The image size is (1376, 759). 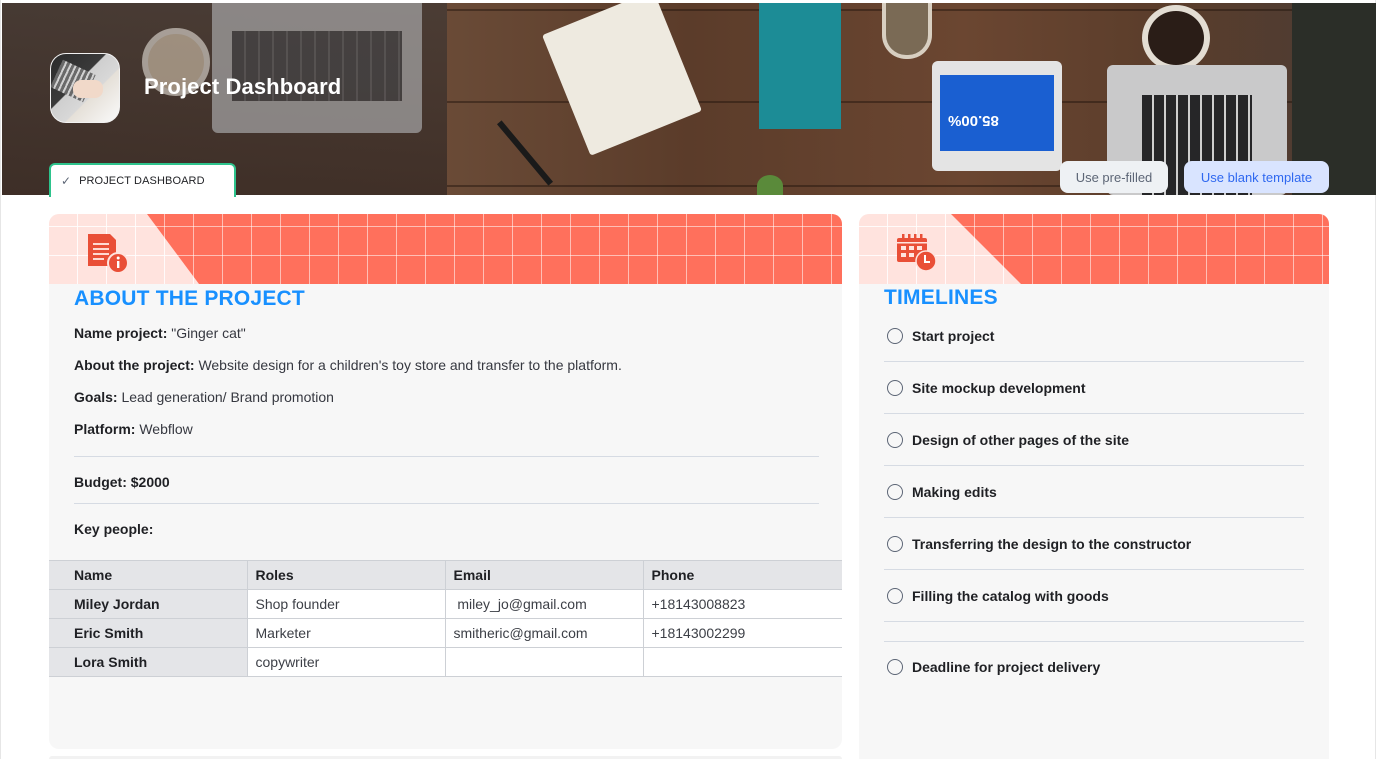 I want to click on cell-email: smitheric@gmail.com, so click(x=544, y=633).